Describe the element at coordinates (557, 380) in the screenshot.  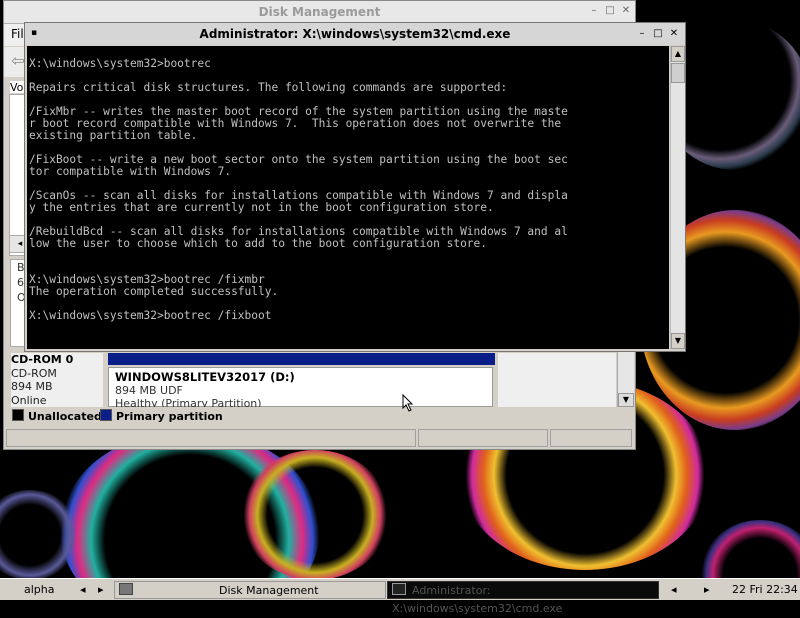
I see `disk-empty-area` at that location.